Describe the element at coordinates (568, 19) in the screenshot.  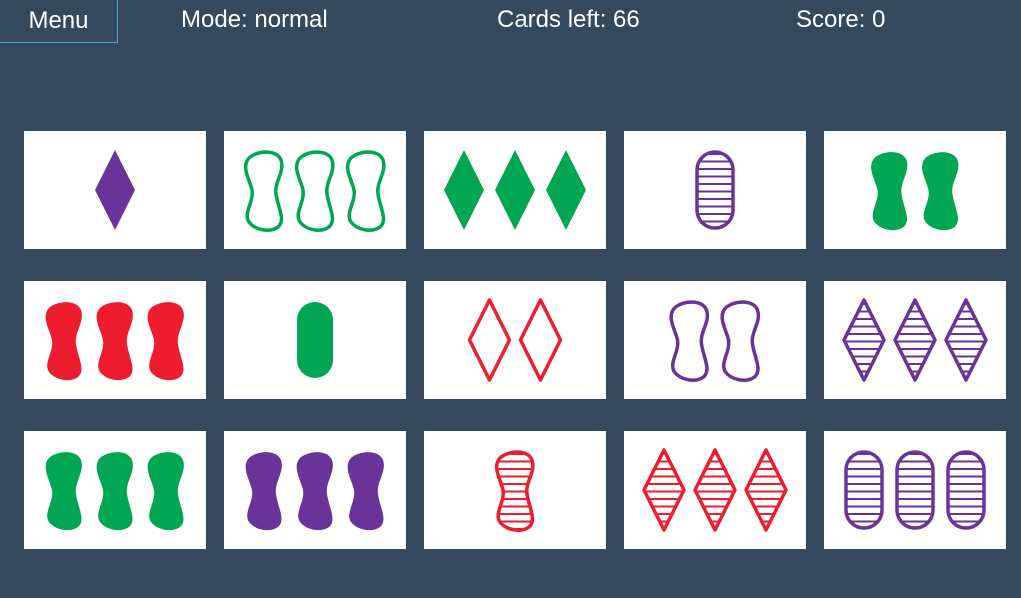
I see `cards-left-label: Cards left: 66` at that location.